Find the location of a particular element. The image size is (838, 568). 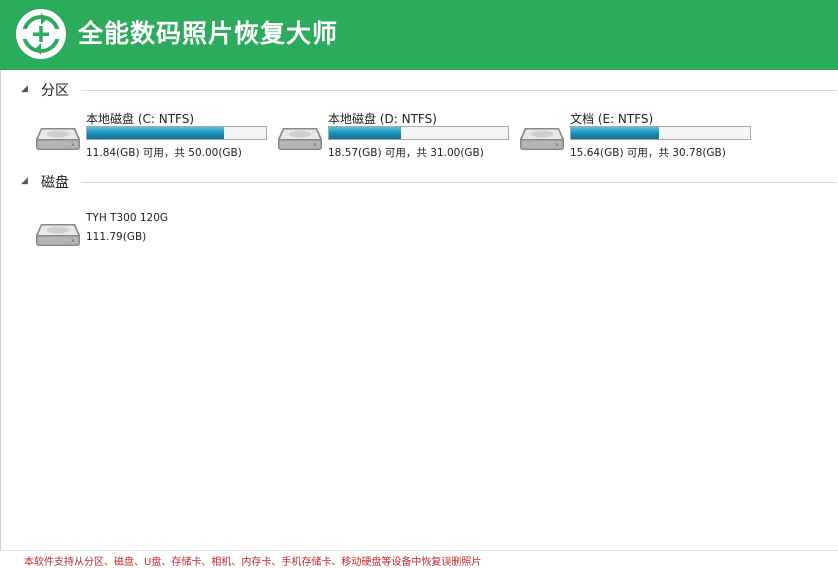

recovery-logo-icon is located at coordinates (41, 34).